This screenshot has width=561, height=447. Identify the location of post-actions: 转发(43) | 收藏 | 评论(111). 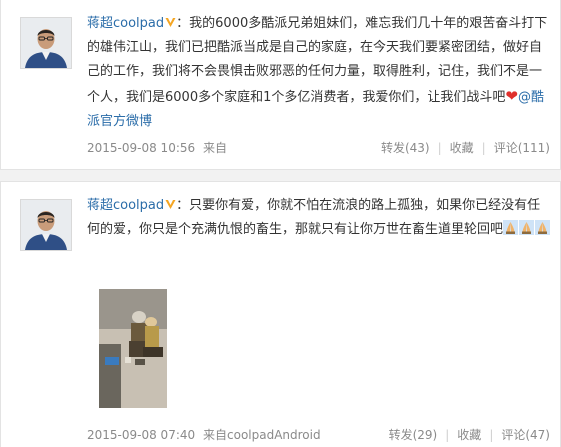
(465, 148).